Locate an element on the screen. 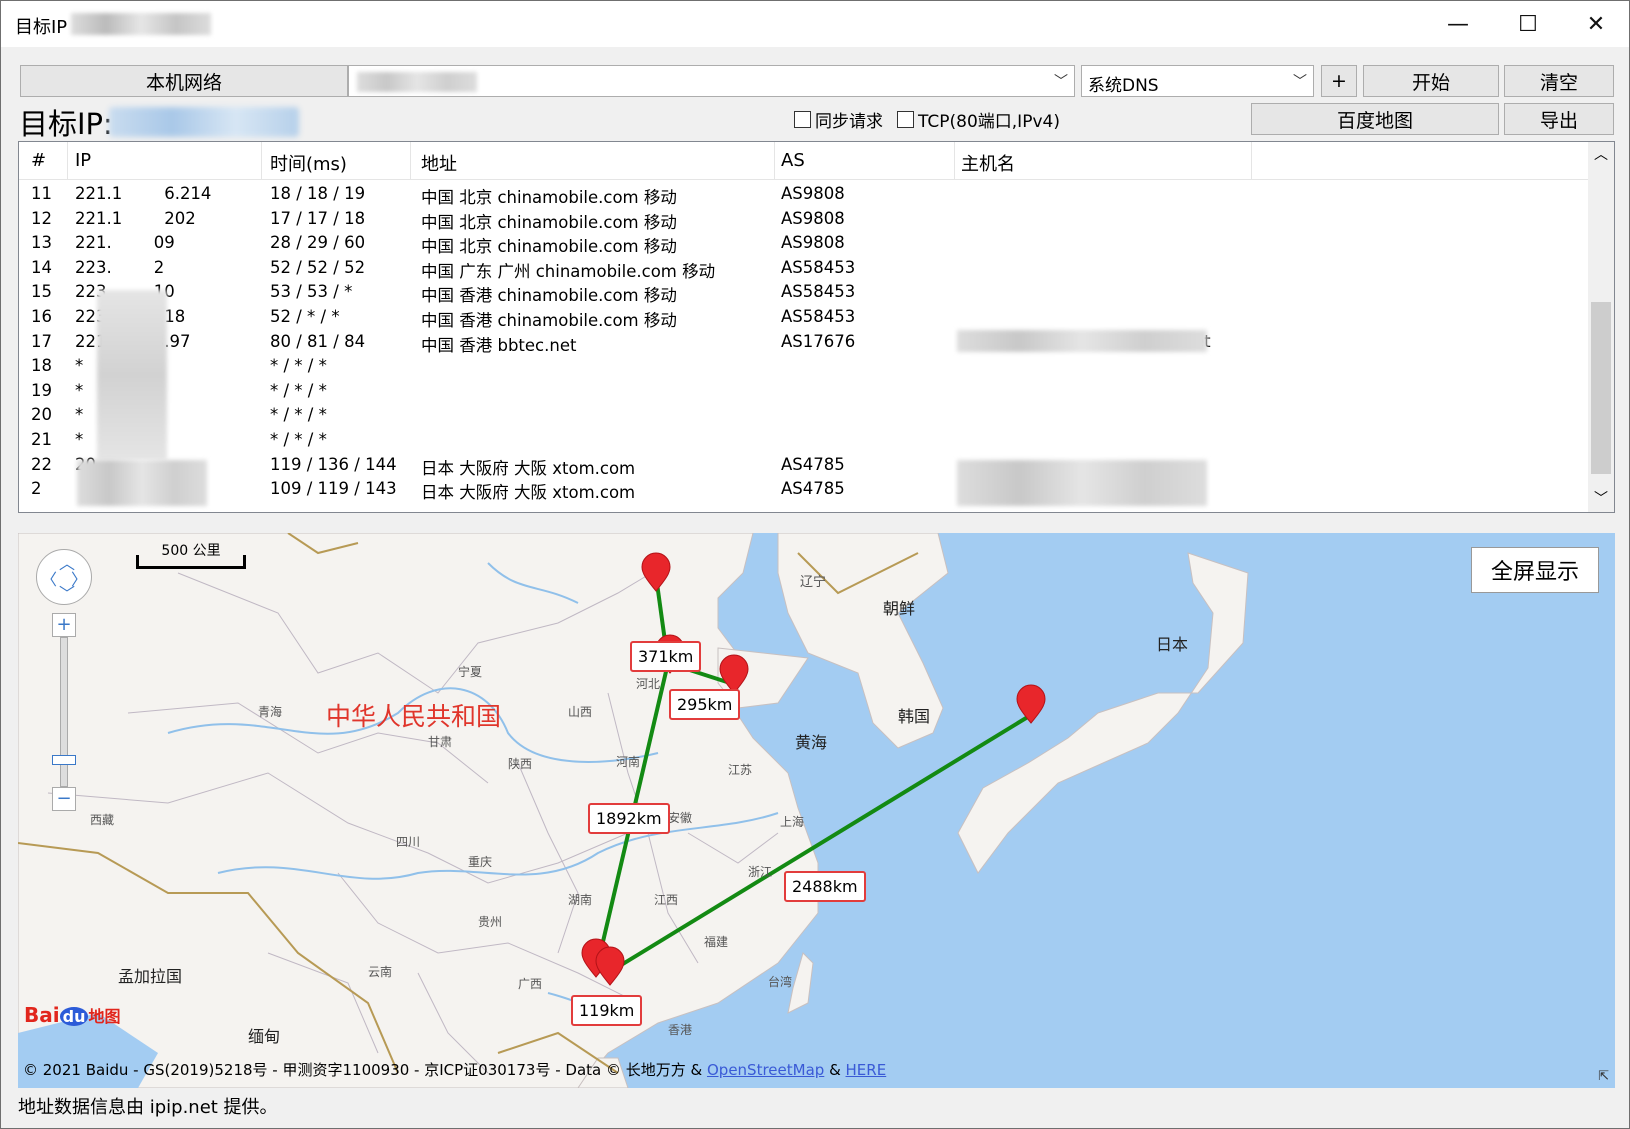 The height and width of the screenshot is (1129, 1630). sync-request-checkbox: 同步请求 is located at coordinates (838, 119).